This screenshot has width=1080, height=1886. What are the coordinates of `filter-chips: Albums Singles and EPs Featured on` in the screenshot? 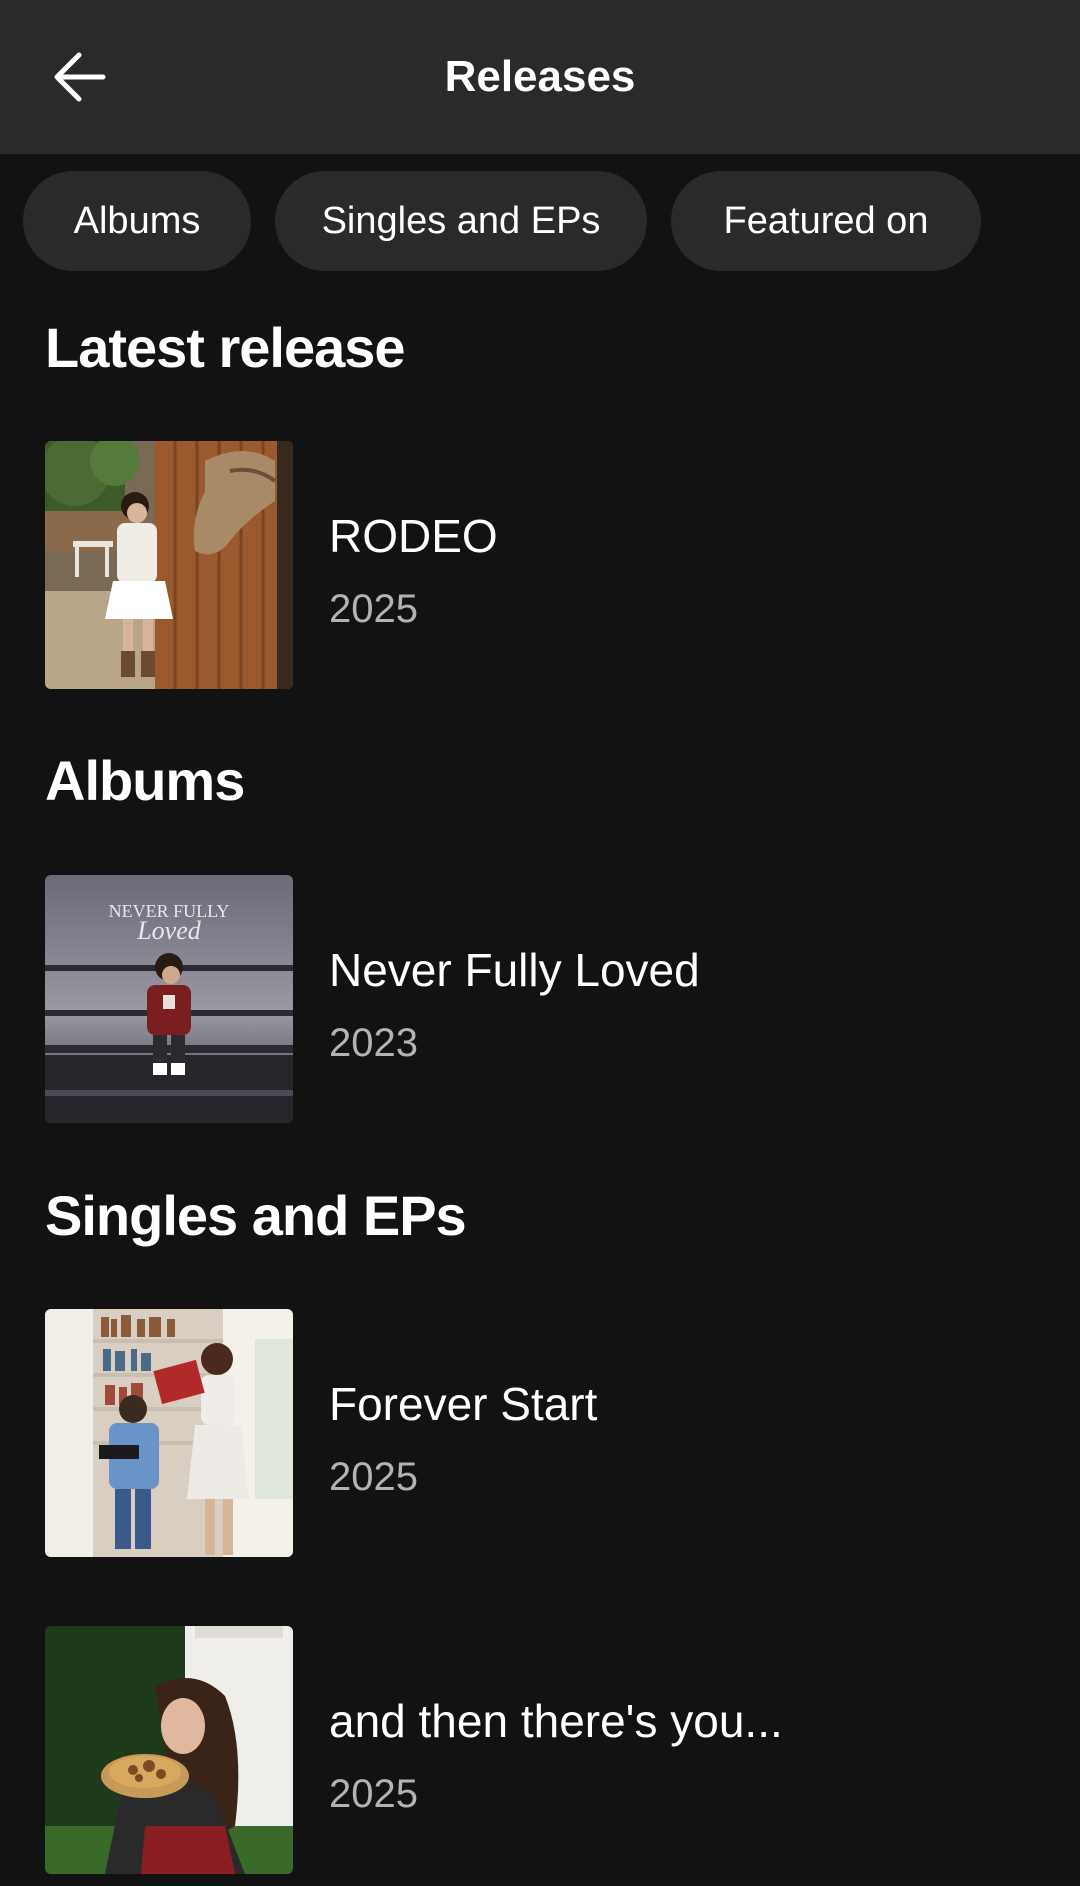 It's located at (502, 221).